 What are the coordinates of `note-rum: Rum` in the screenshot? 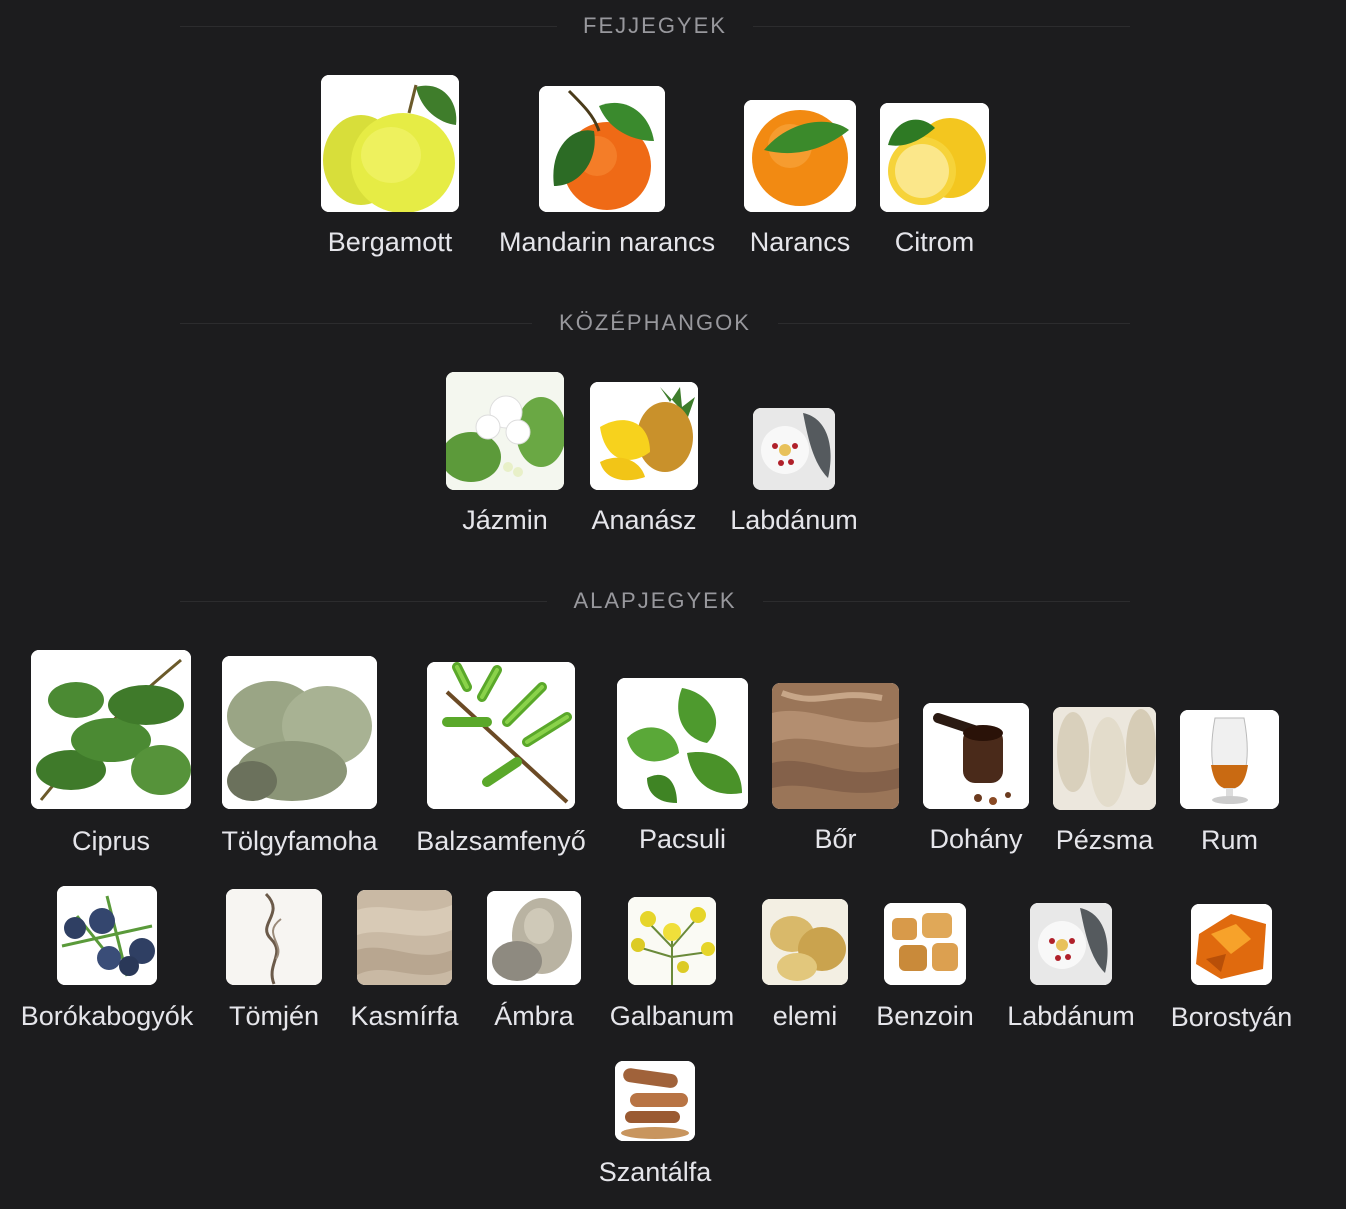 It's located at (1229, 785).